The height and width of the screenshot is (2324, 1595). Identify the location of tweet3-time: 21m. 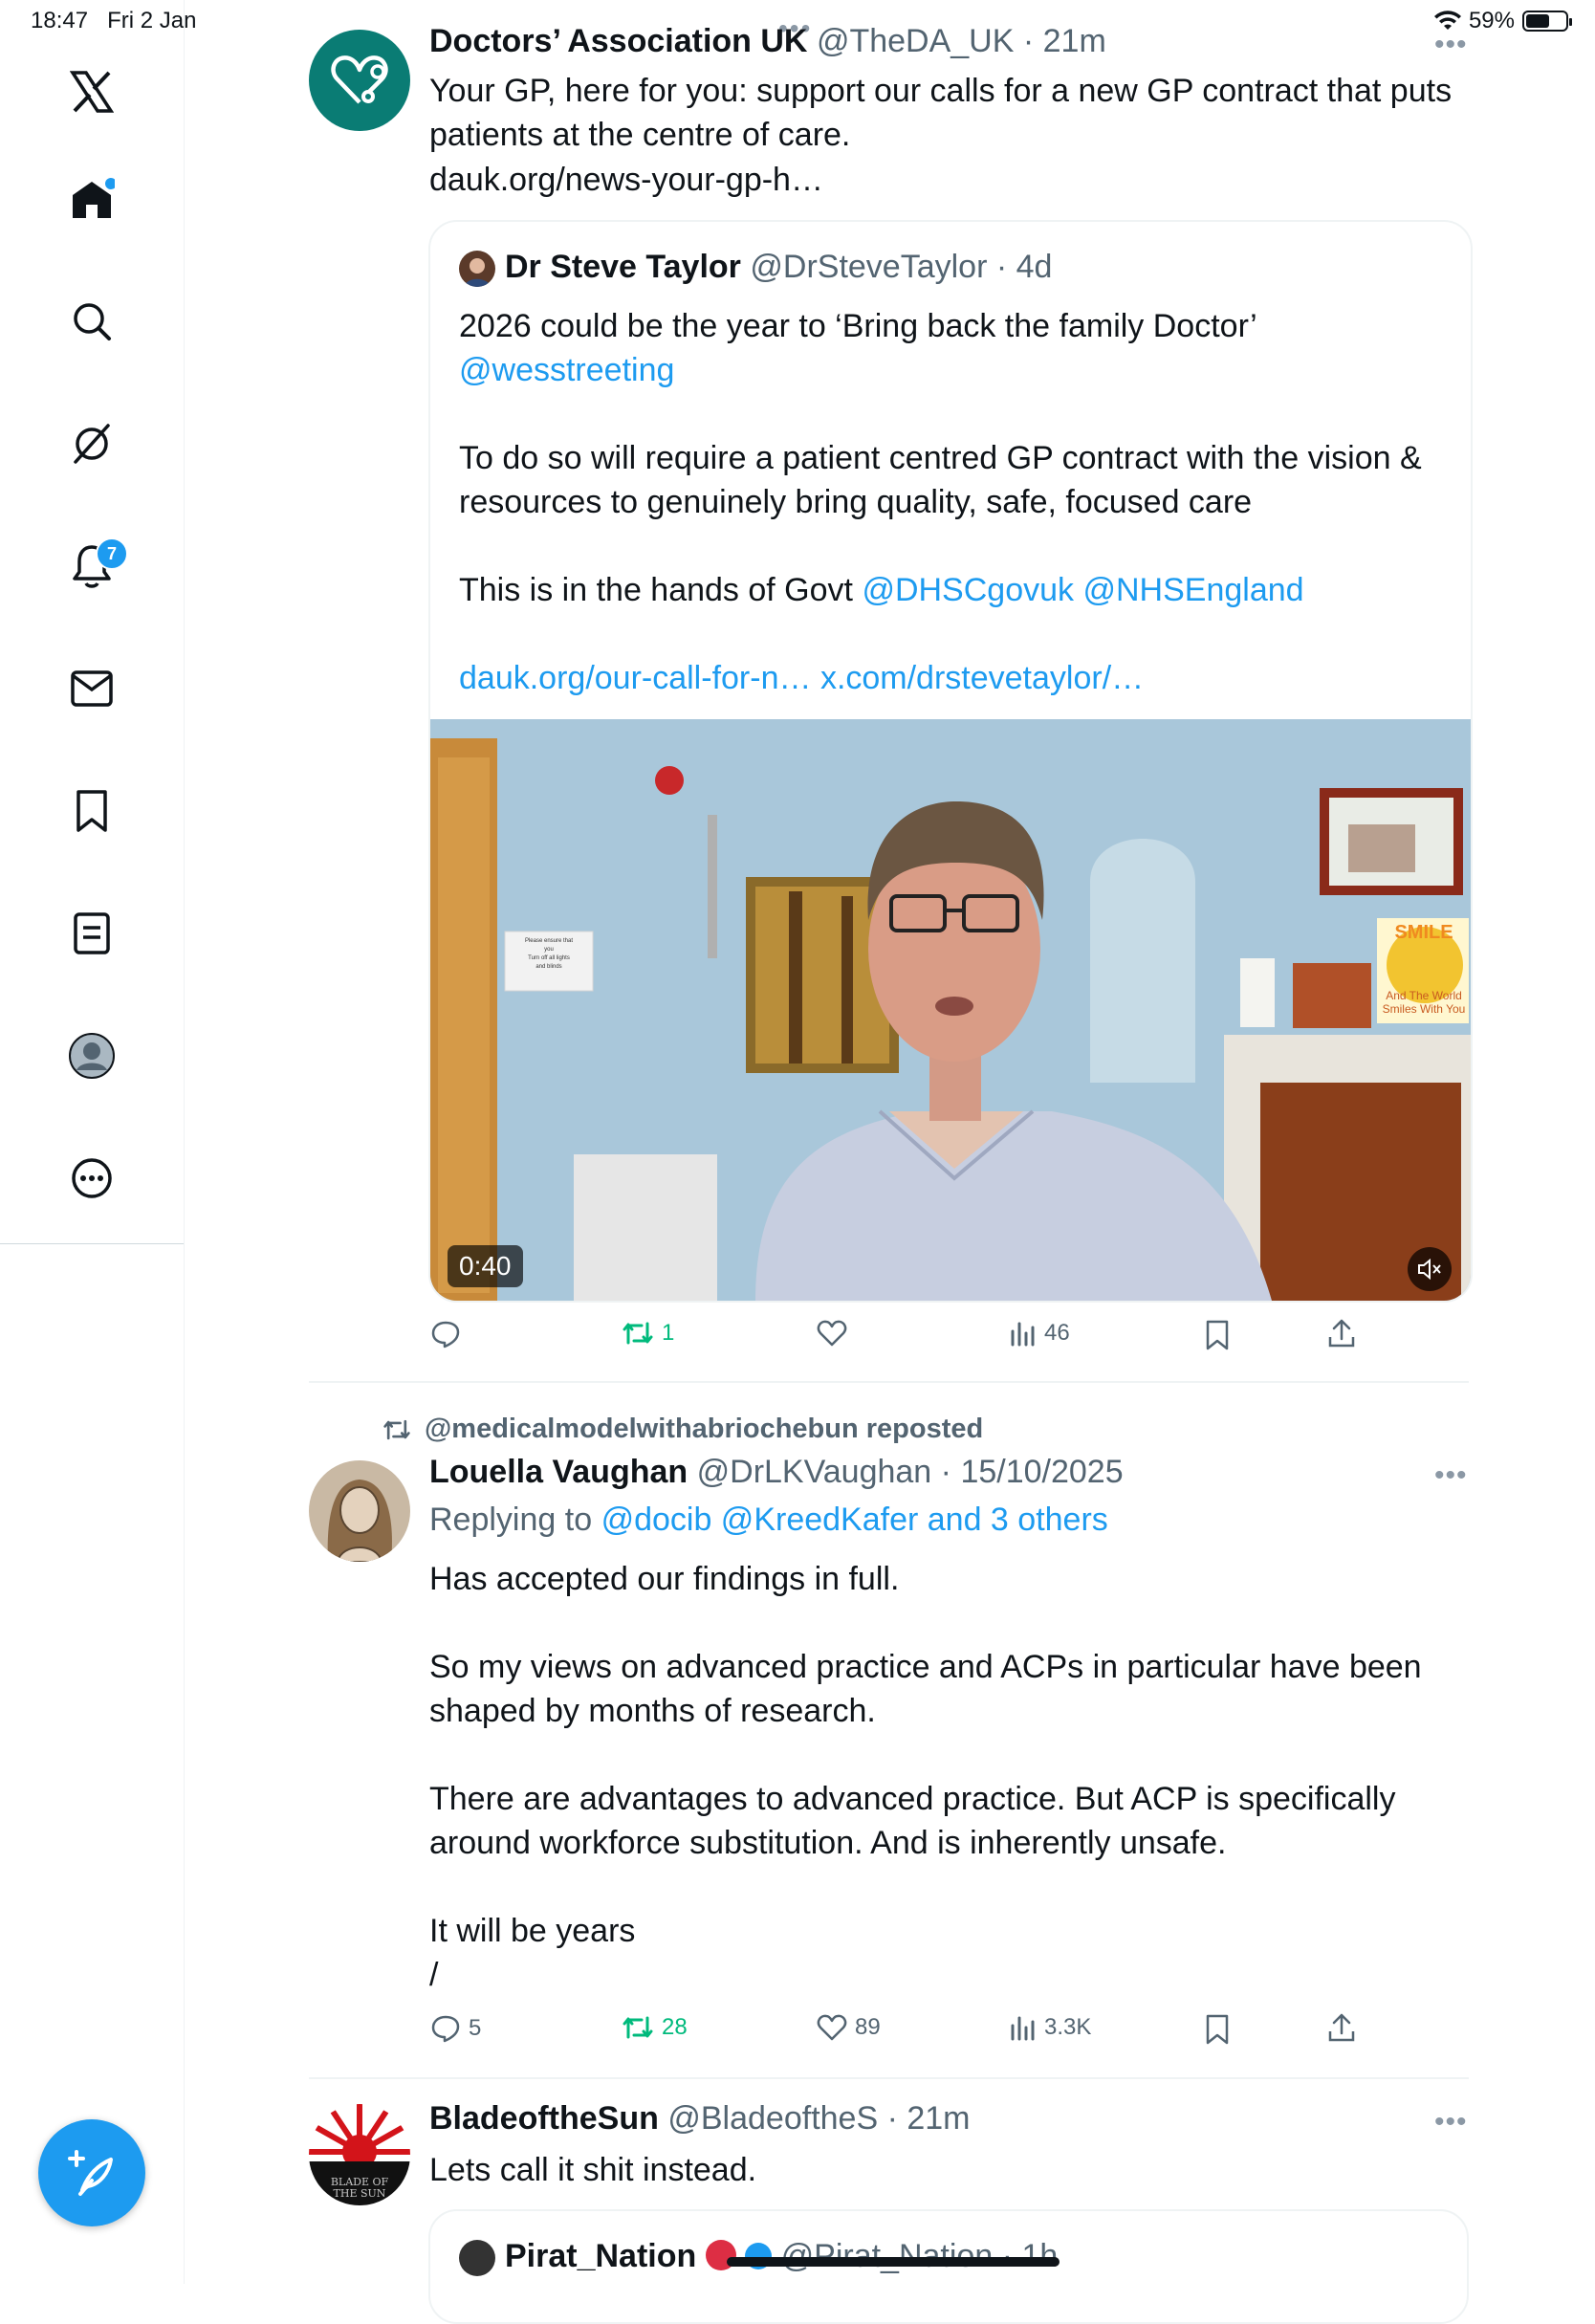
(938, 2118).